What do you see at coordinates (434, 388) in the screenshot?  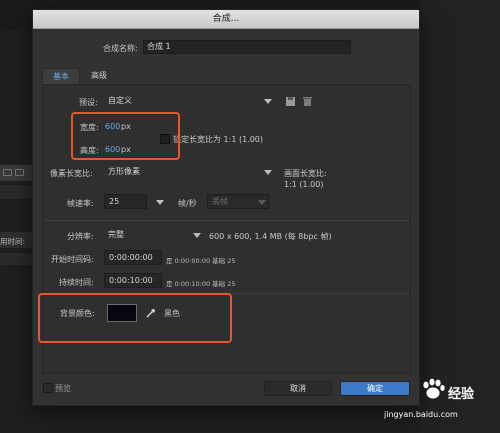 I see `baidu-paw-logo` at bounding box center [434, 388].